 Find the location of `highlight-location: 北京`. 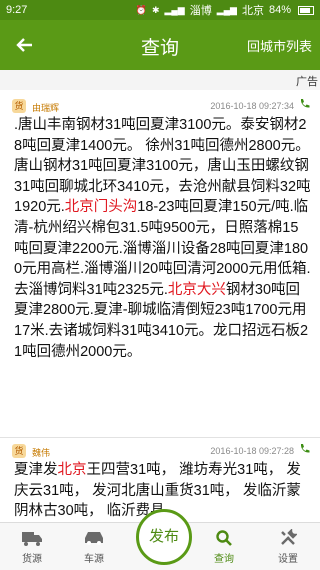

highlight-location: 北京 is located at coordinates (72, 470).